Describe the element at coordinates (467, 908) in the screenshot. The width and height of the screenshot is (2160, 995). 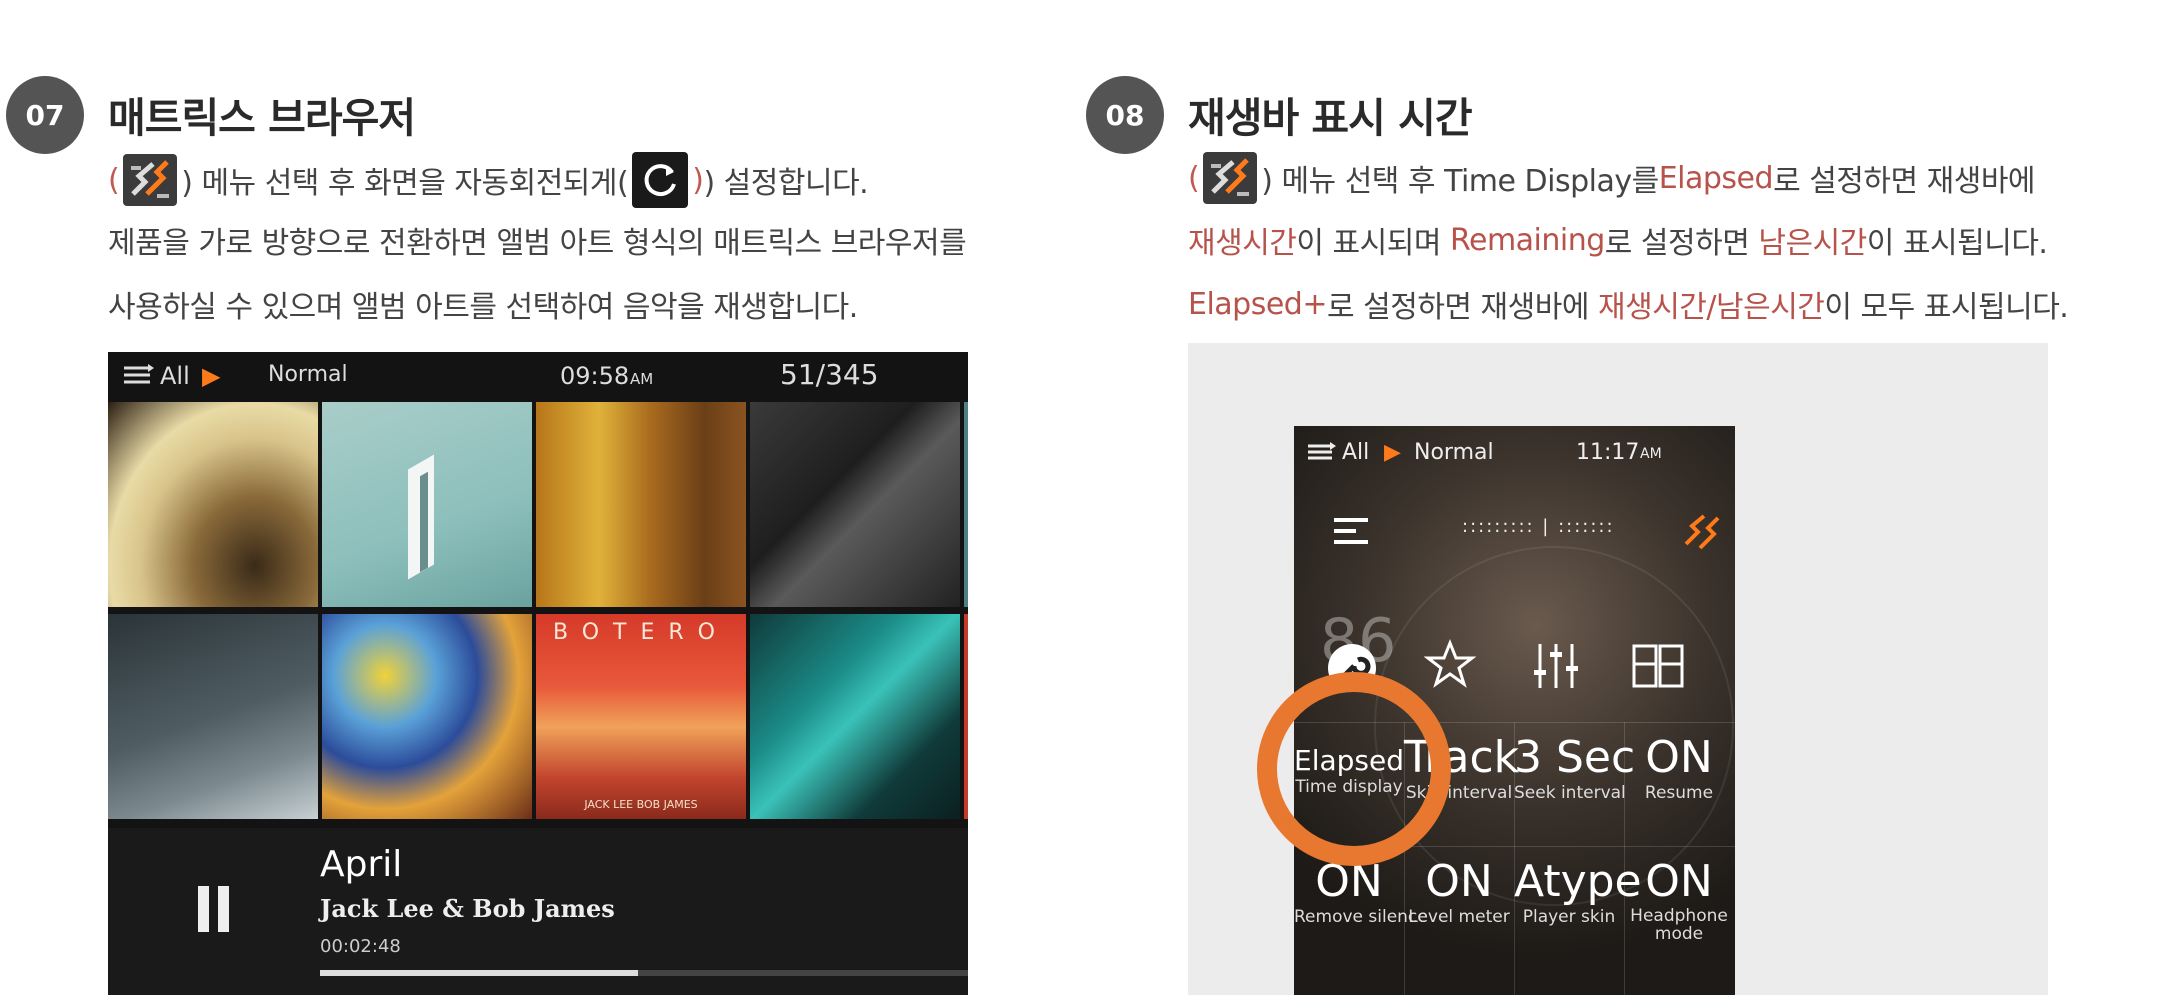
I see `track-artist: Jack Lee & Bob James` at that location.